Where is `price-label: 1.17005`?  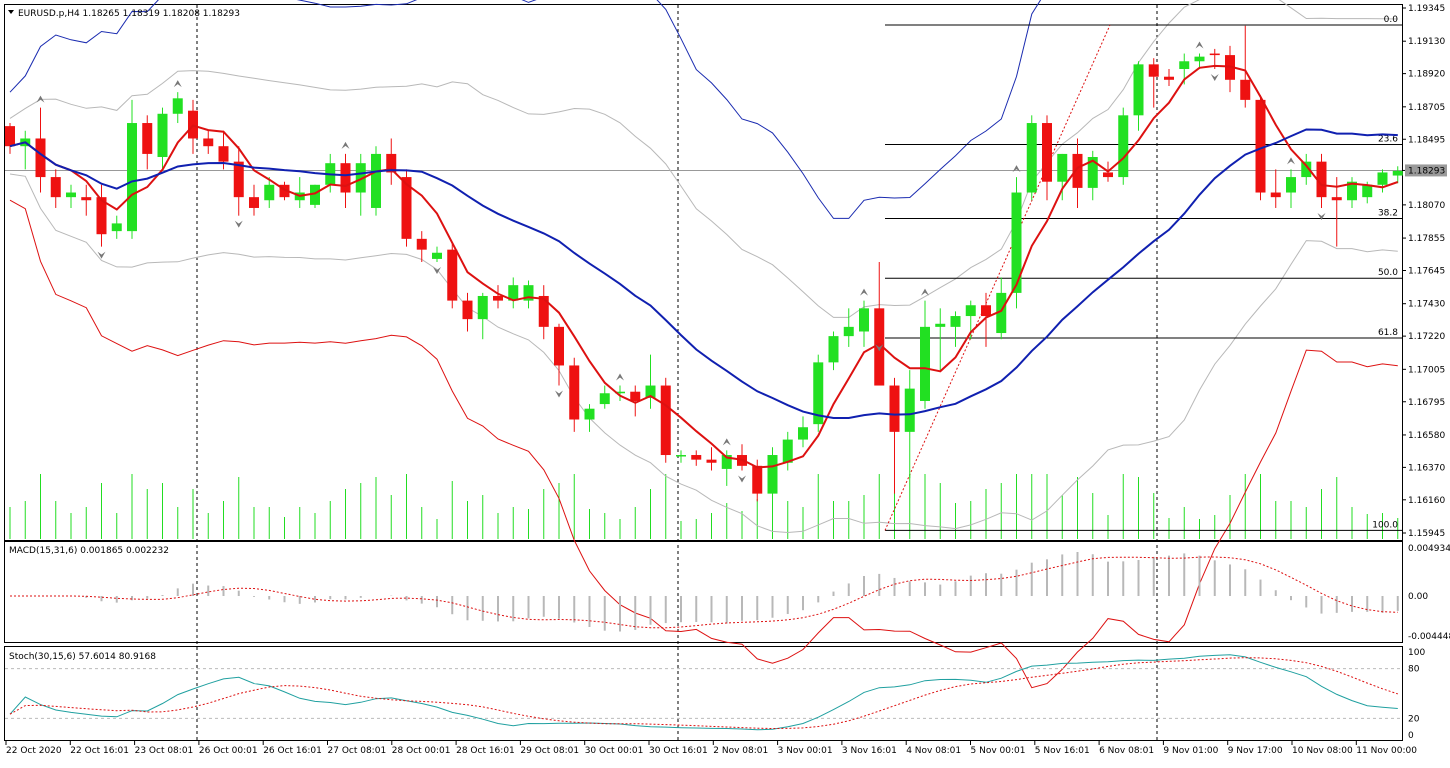
price-label: 1.17005 is located at coordinates (1426, 370).